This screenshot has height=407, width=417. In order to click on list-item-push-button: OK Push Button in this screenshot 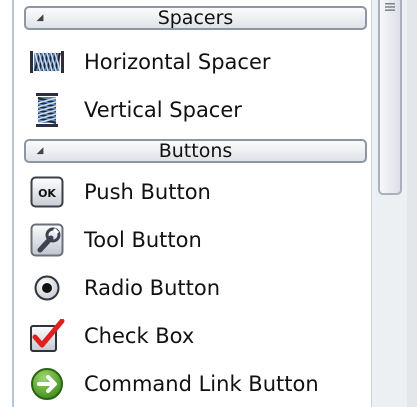, I will do `click(198, 192)`.